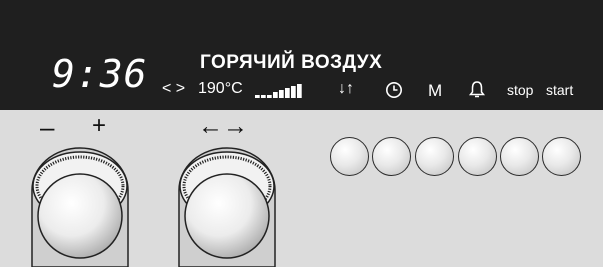 The image size is (603, 267). Describe the element at coordinates (435, 90) in the screenshot. I see `memory-label: M` at that location.